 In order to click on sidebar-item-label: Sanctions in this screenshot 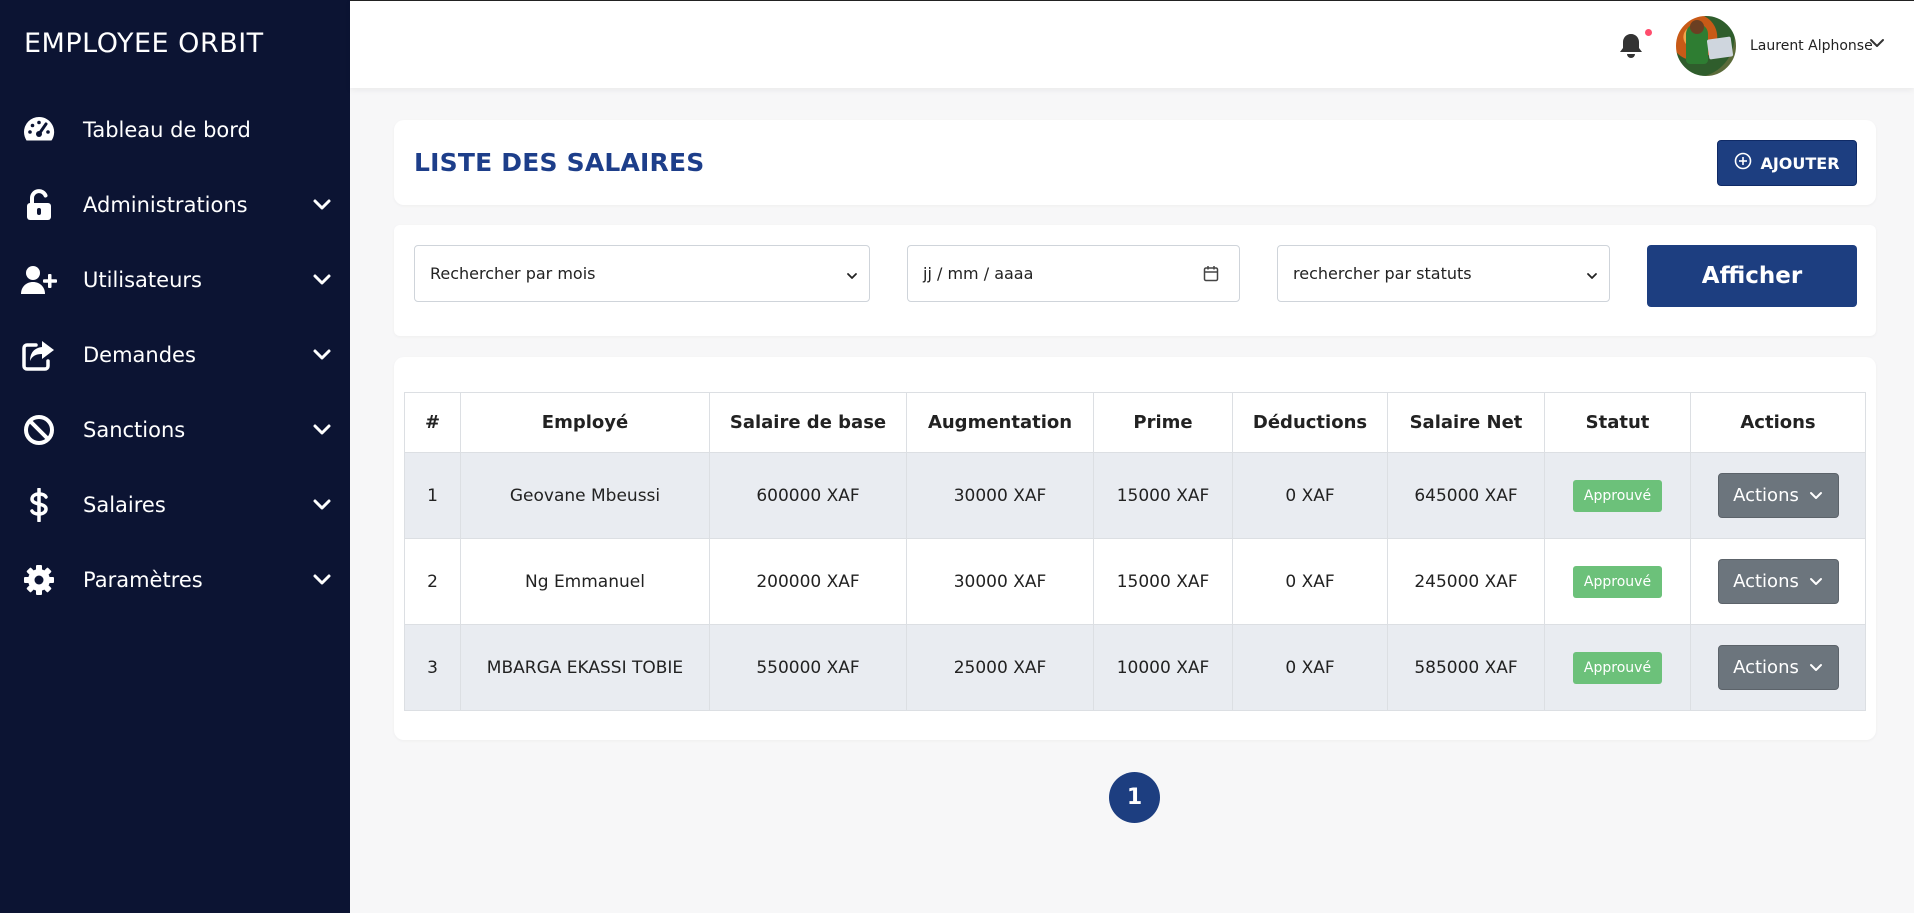, I will do `click(134, 429)`.